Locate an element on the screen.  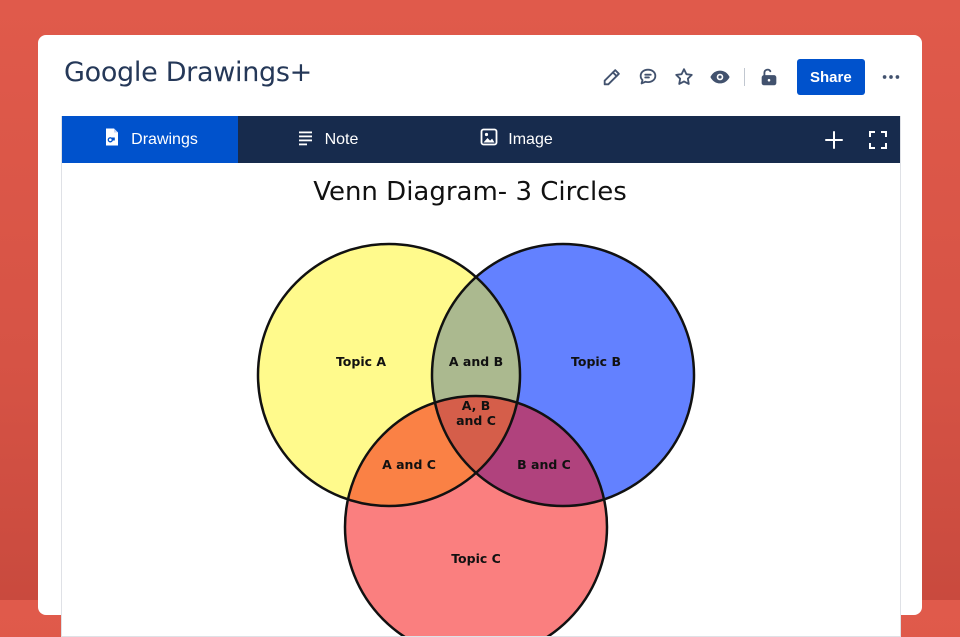
diagram-title: Venn Diagram- 3 Circles is located at coordinates (470, 192).